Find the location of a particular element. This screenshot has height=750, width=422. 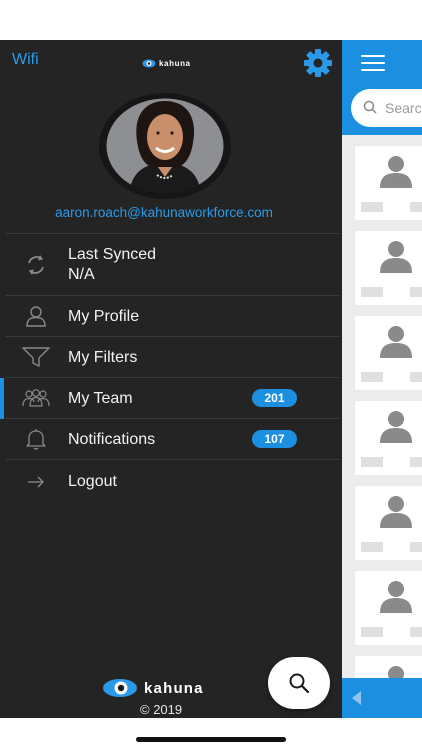

my-profile-label: My Profile is located at coordinates (104, 316).